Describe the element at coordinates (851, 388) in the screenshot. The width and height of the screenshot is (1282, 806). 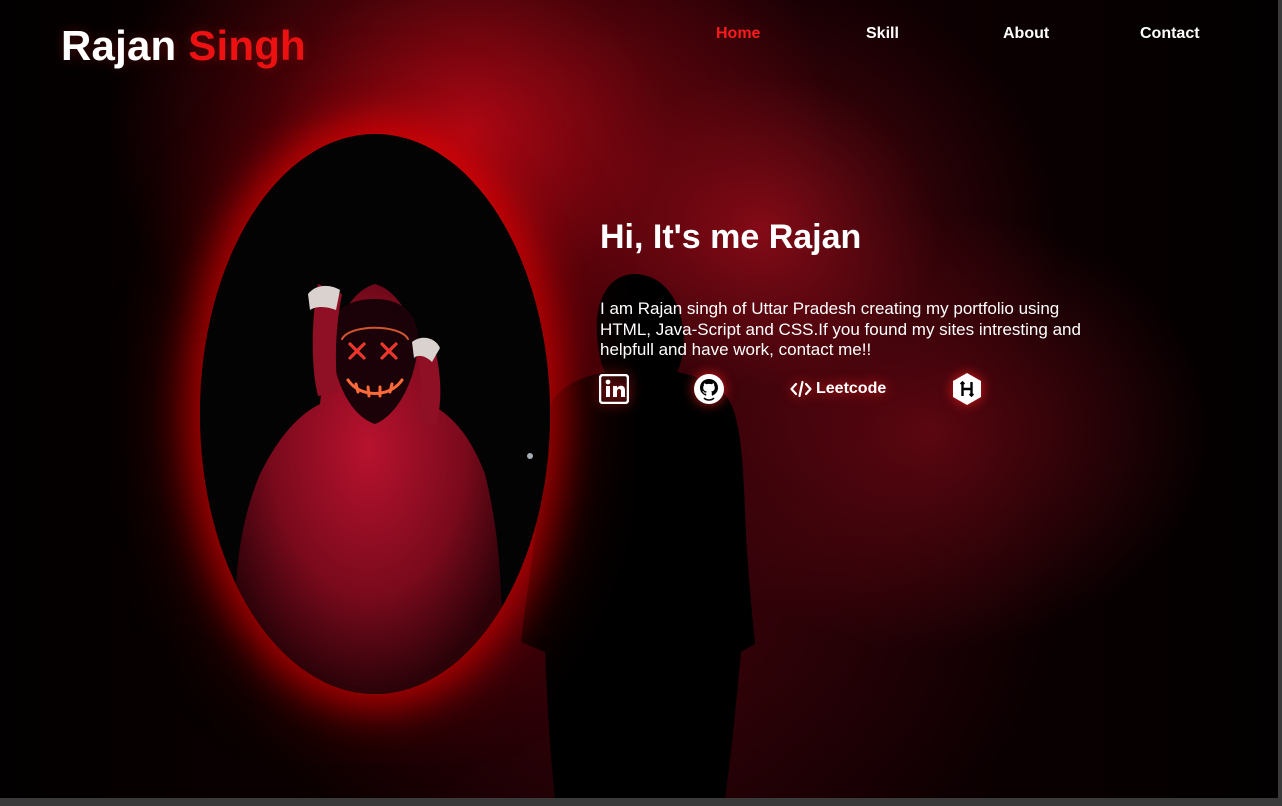
I see `leetcode-label: Leetcode` at that location.